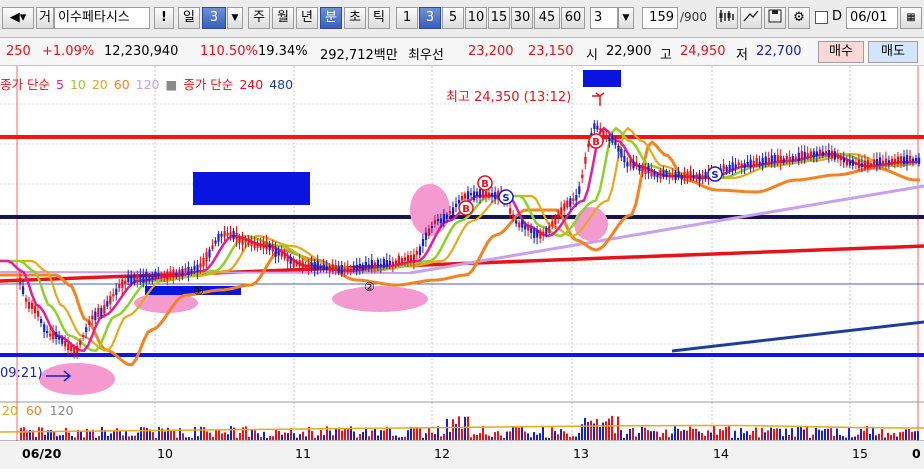 Image resolution: width=924 pixels, height=472 pixels. What do you see at coordinates (33, 410) in the screenshot?
I see `vol-ma-60: 60` at bounding box center [33, 410].